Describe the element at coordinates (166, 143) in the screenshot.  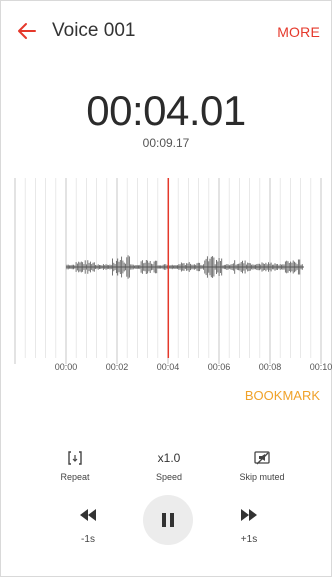
I see `total-duration: 00:09.17` at that location.